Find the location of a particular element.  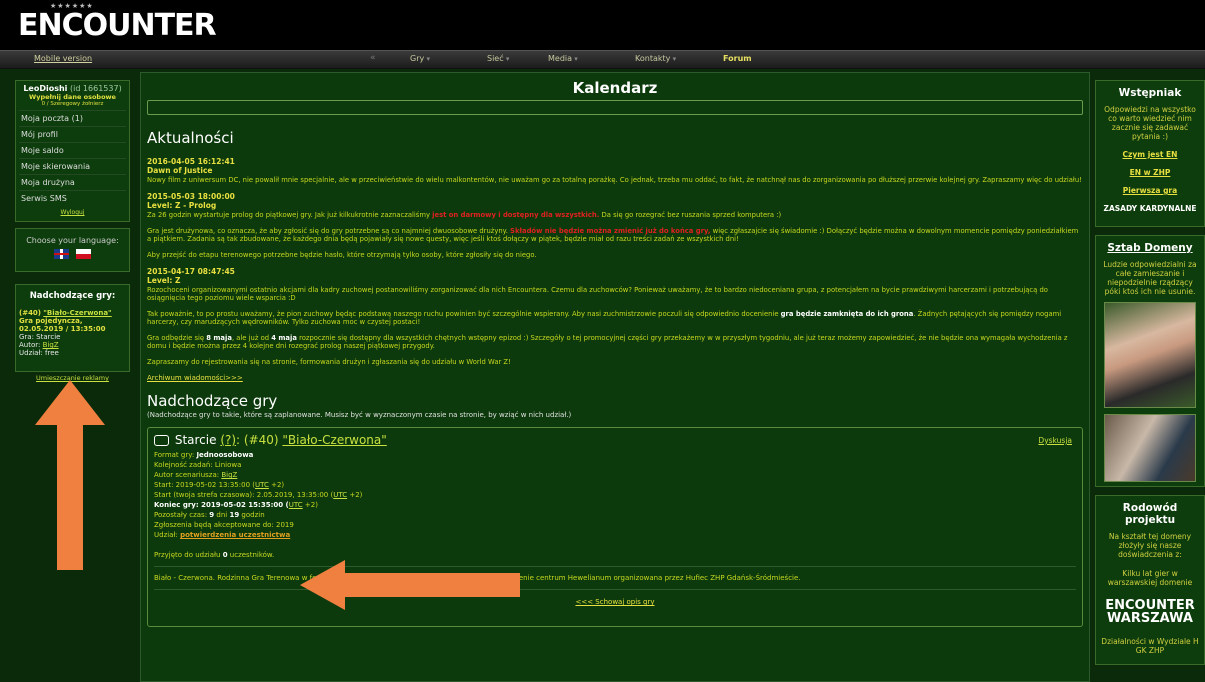

news-title: Dawn of Justice is located at coordinates (180, 170).